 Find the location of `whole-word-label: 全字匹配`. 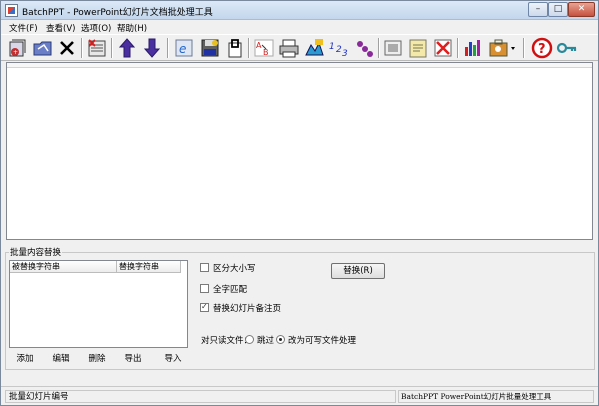

whole-word-label: 全字匹配 is located at coordinates (230, 290).